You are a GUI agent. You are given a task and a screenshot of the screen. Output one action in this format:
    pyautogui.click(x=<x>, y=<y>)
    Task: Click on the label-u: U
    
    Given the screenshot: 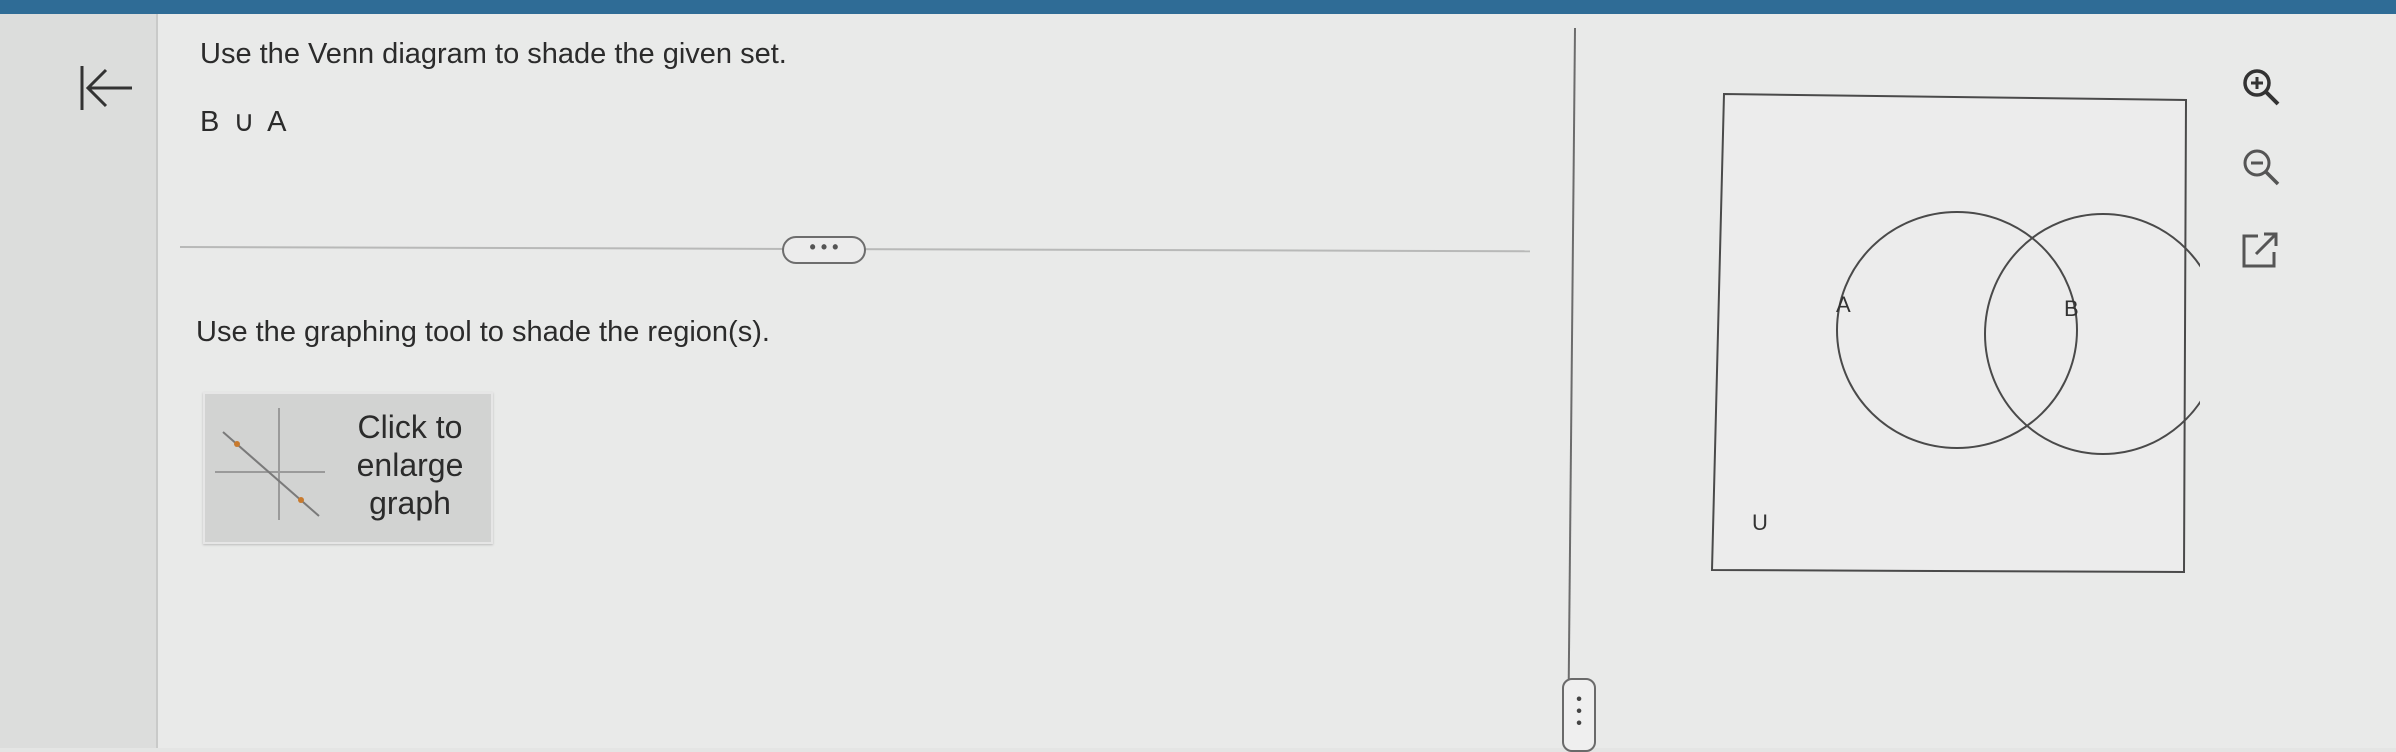 What is the action you would take?
    pyautogui.click(x=1760, y=522)
    